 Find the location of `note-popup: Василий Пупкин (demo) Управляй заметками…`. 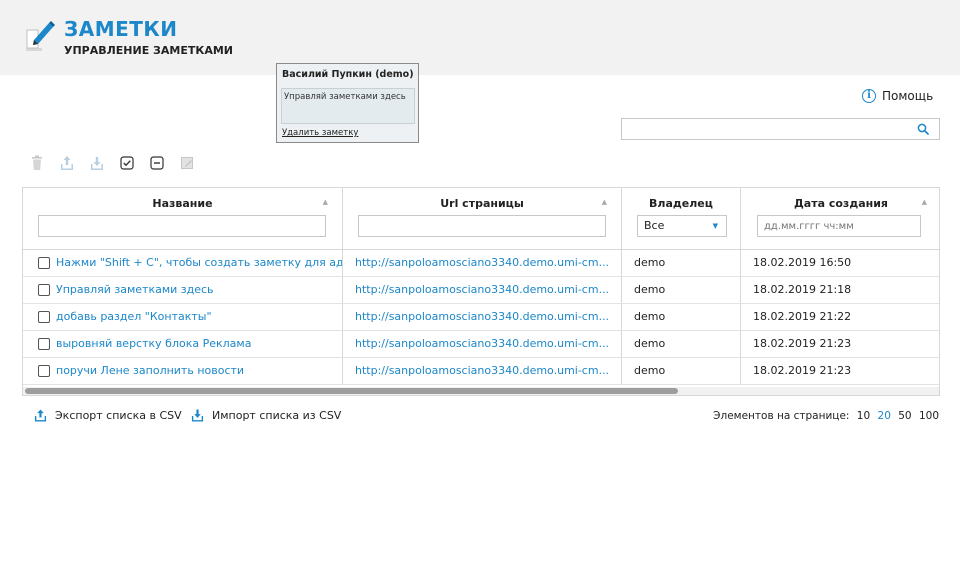

note-popup: Василий Пупкин (demo) Управляй заметками… is located at coordinates (347, 103).